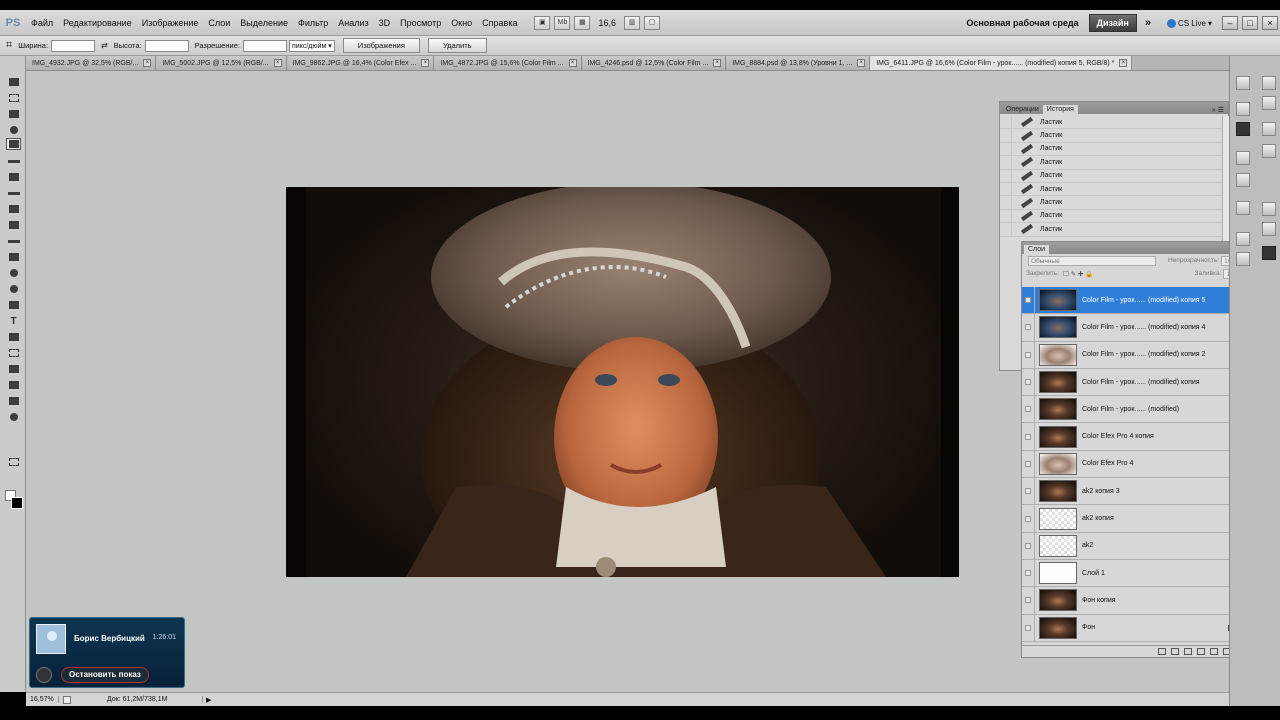  Describe the element at coordinates (13, 321) in the screenshot. I see `type-tool-icon: T` at that location.